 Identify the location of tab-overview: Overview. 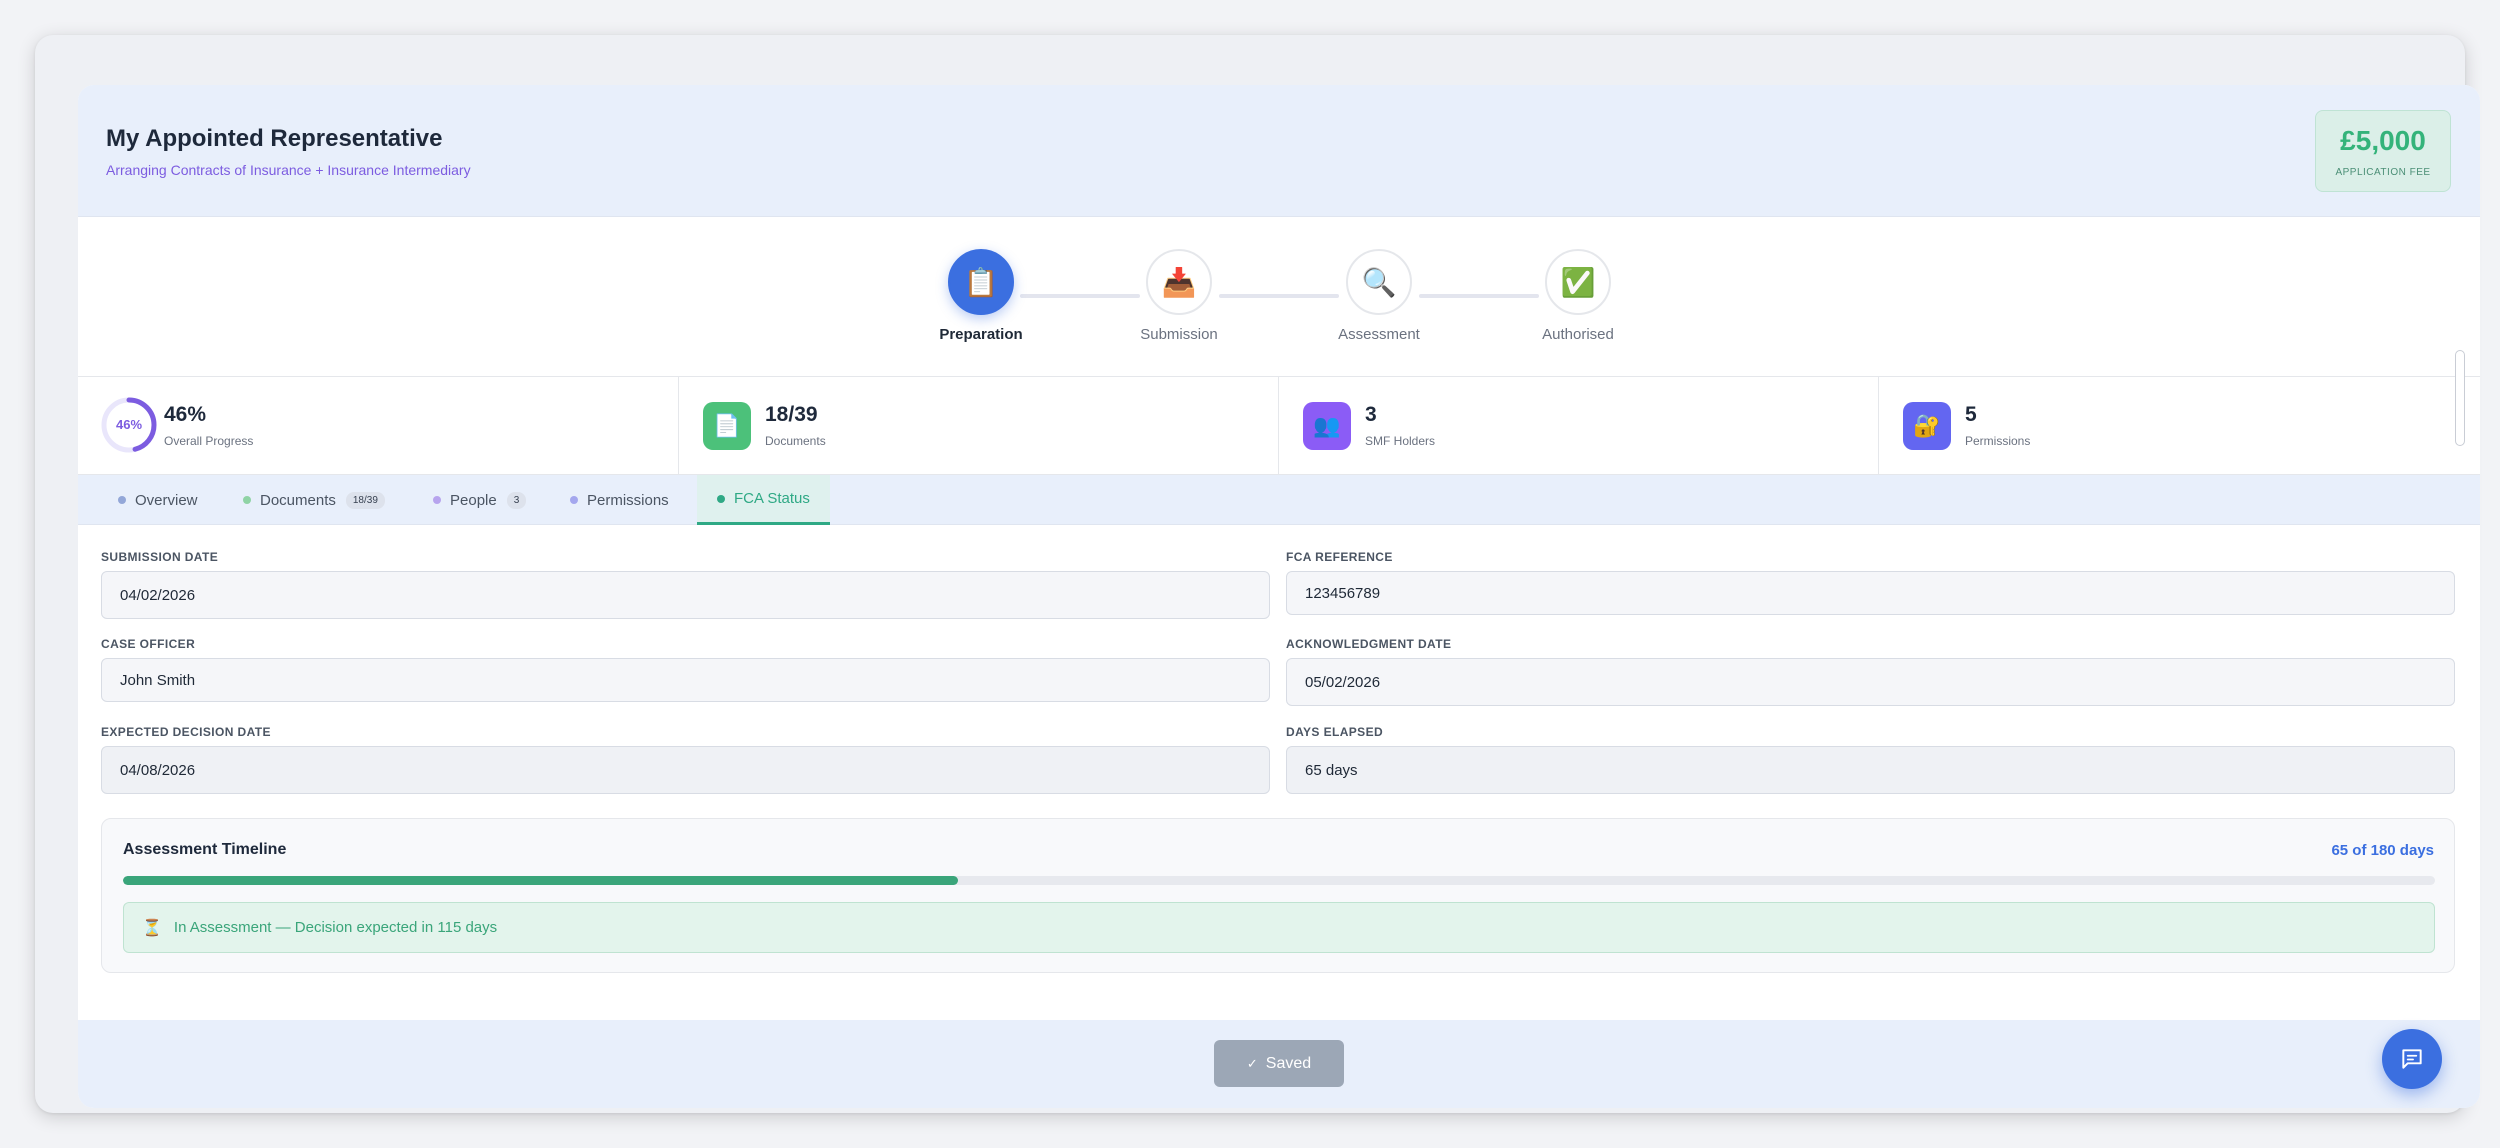
(158, 500).